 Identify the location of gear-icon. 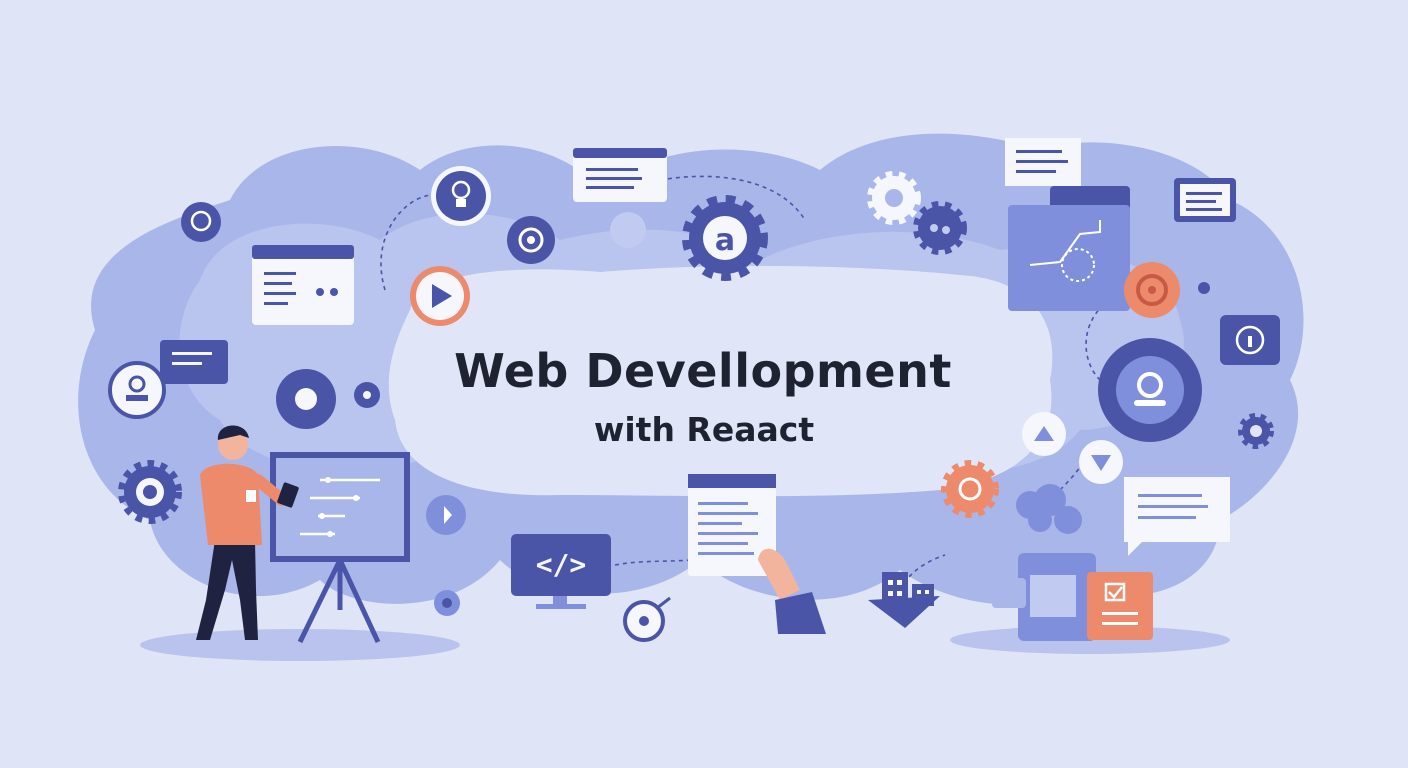
(150, 492).